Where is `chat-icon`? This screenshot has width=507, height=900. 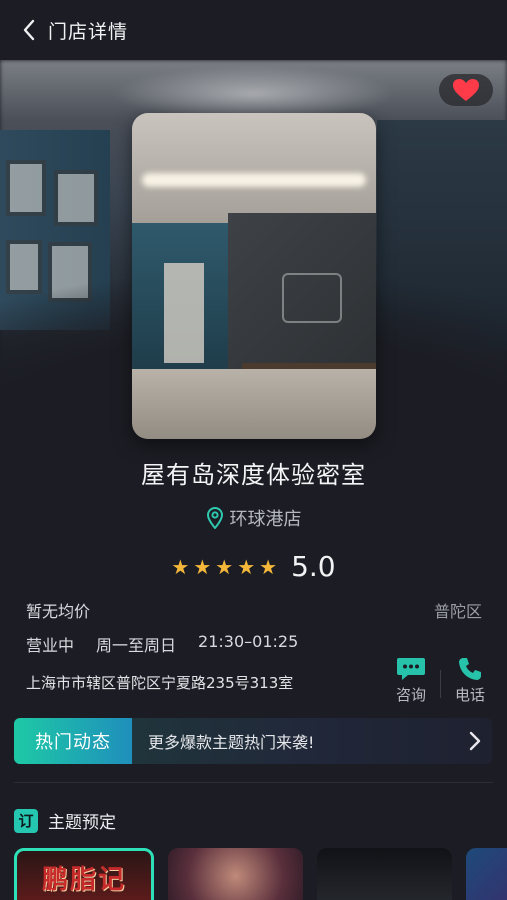 chat-icon is located at coordinates (410, 669).